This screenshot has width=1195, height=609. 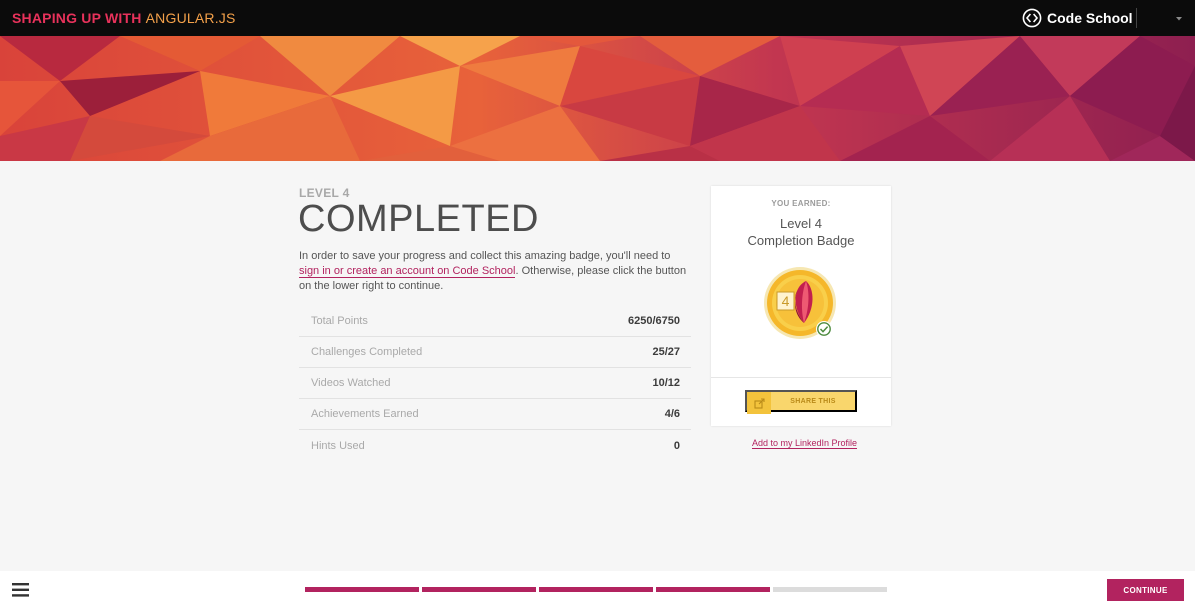 What do you see at coordinates (190, 18) in the screenshot?
I see `course-title-angular: ANGULAR.JS` at bounding box center [190, 18].